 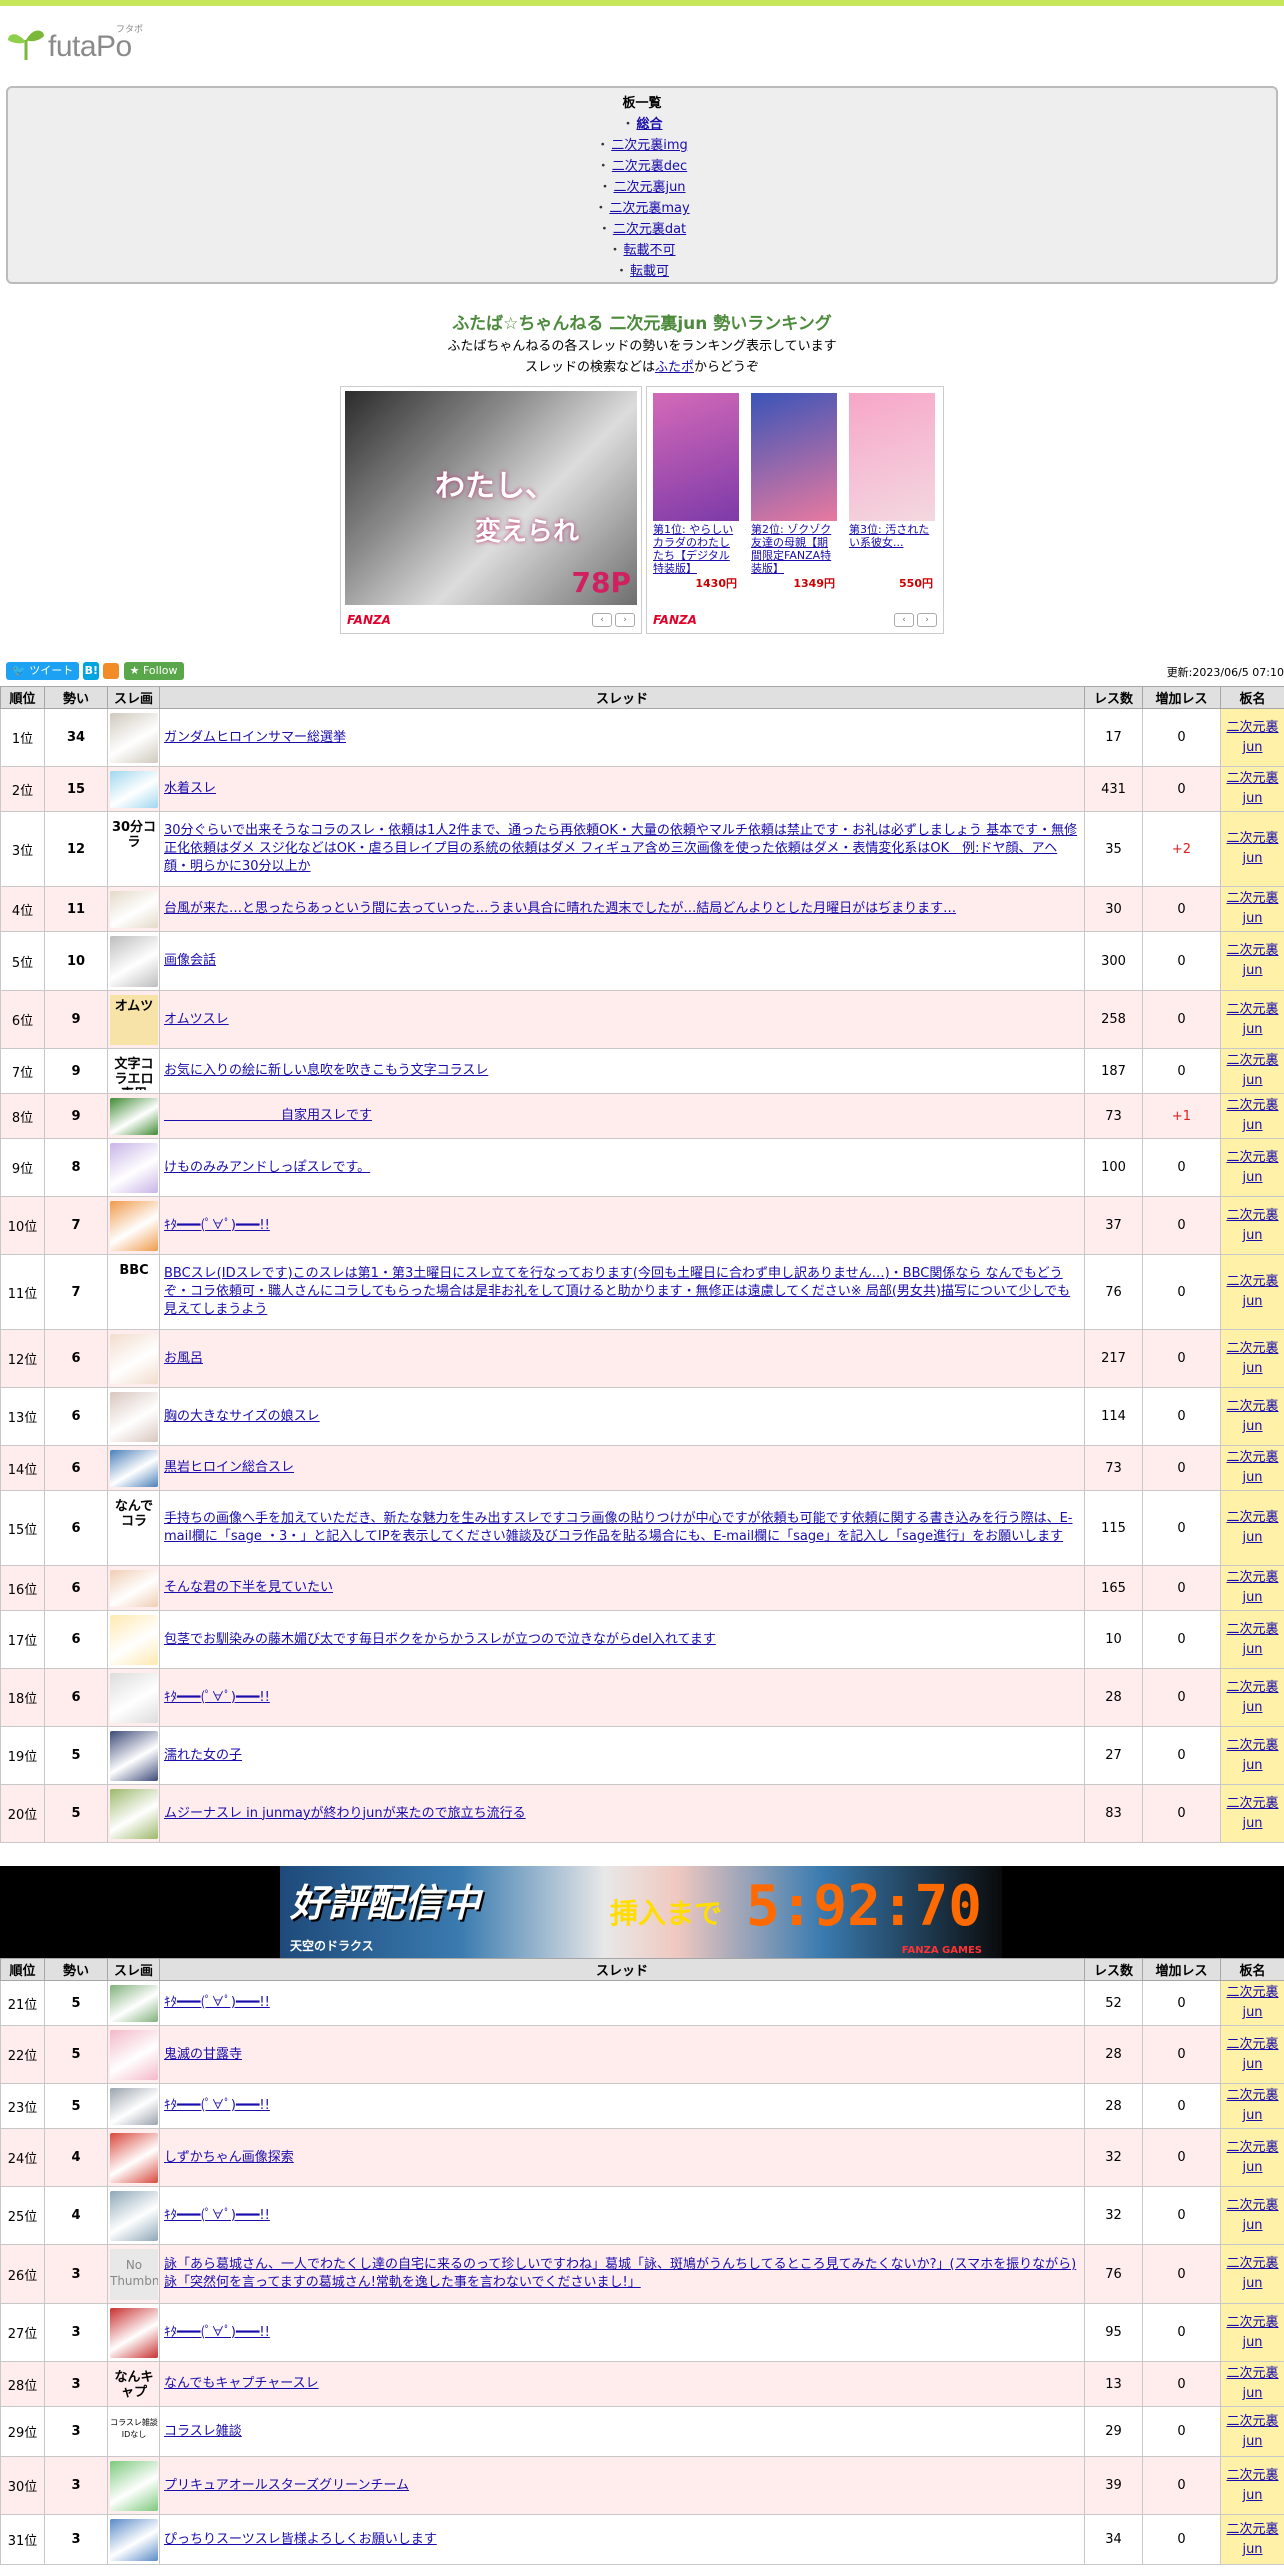 What do you see at coordinates (649, 187) in the screenshot?
I see `board-link: 二次元裏jun` at bounding box center [649, 187].